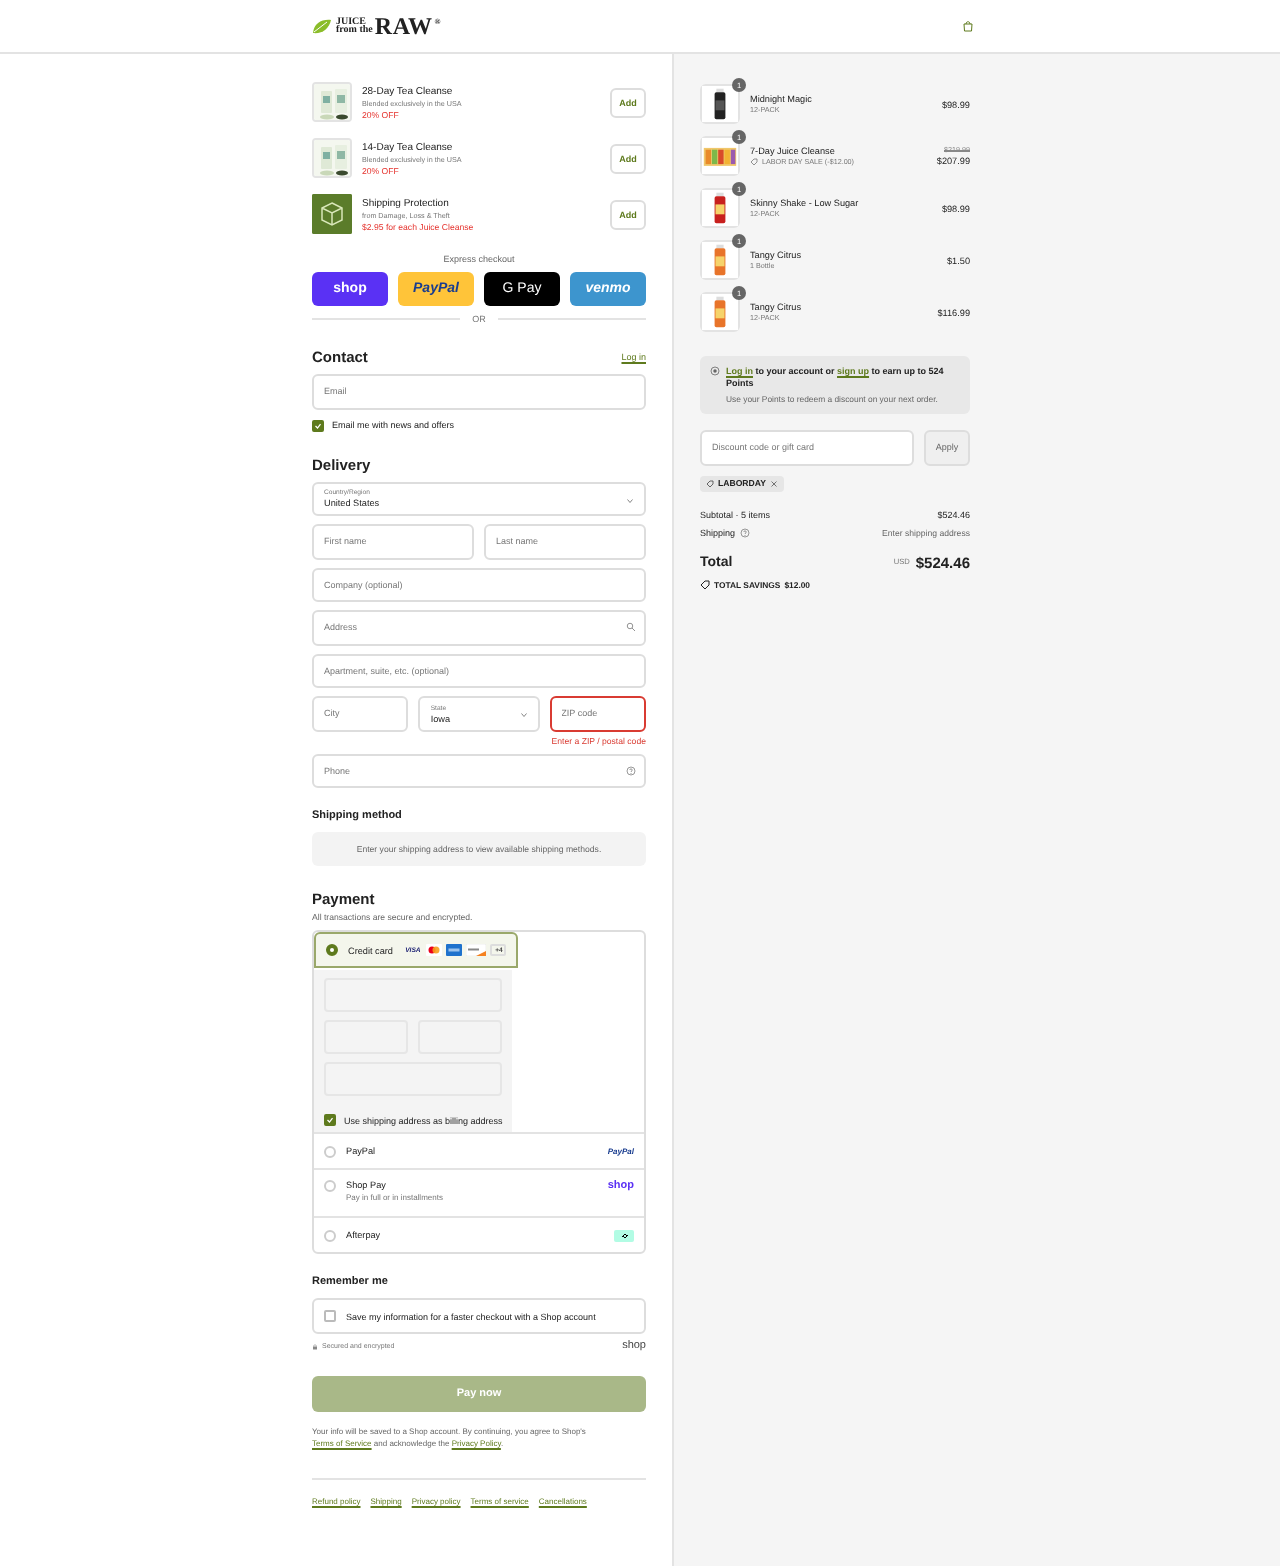 The width and height of the screenshot is (1280, 1566). I want to click on lock-icon, so click(315, 1346).